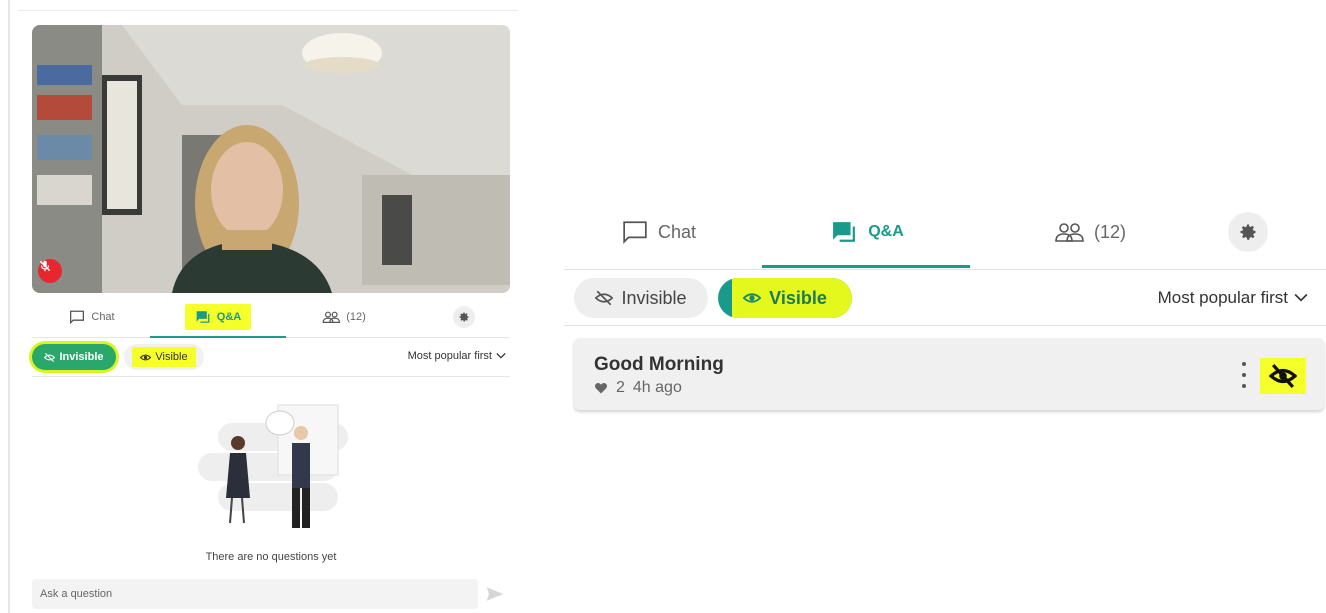 The height and width of the screenshot is (613, 1326). What do you see at coordinates (271, 359) in the screenshot?
I see `left-filter-bar: Invisible Visible Most popular first` at bounding box center [271, 359].